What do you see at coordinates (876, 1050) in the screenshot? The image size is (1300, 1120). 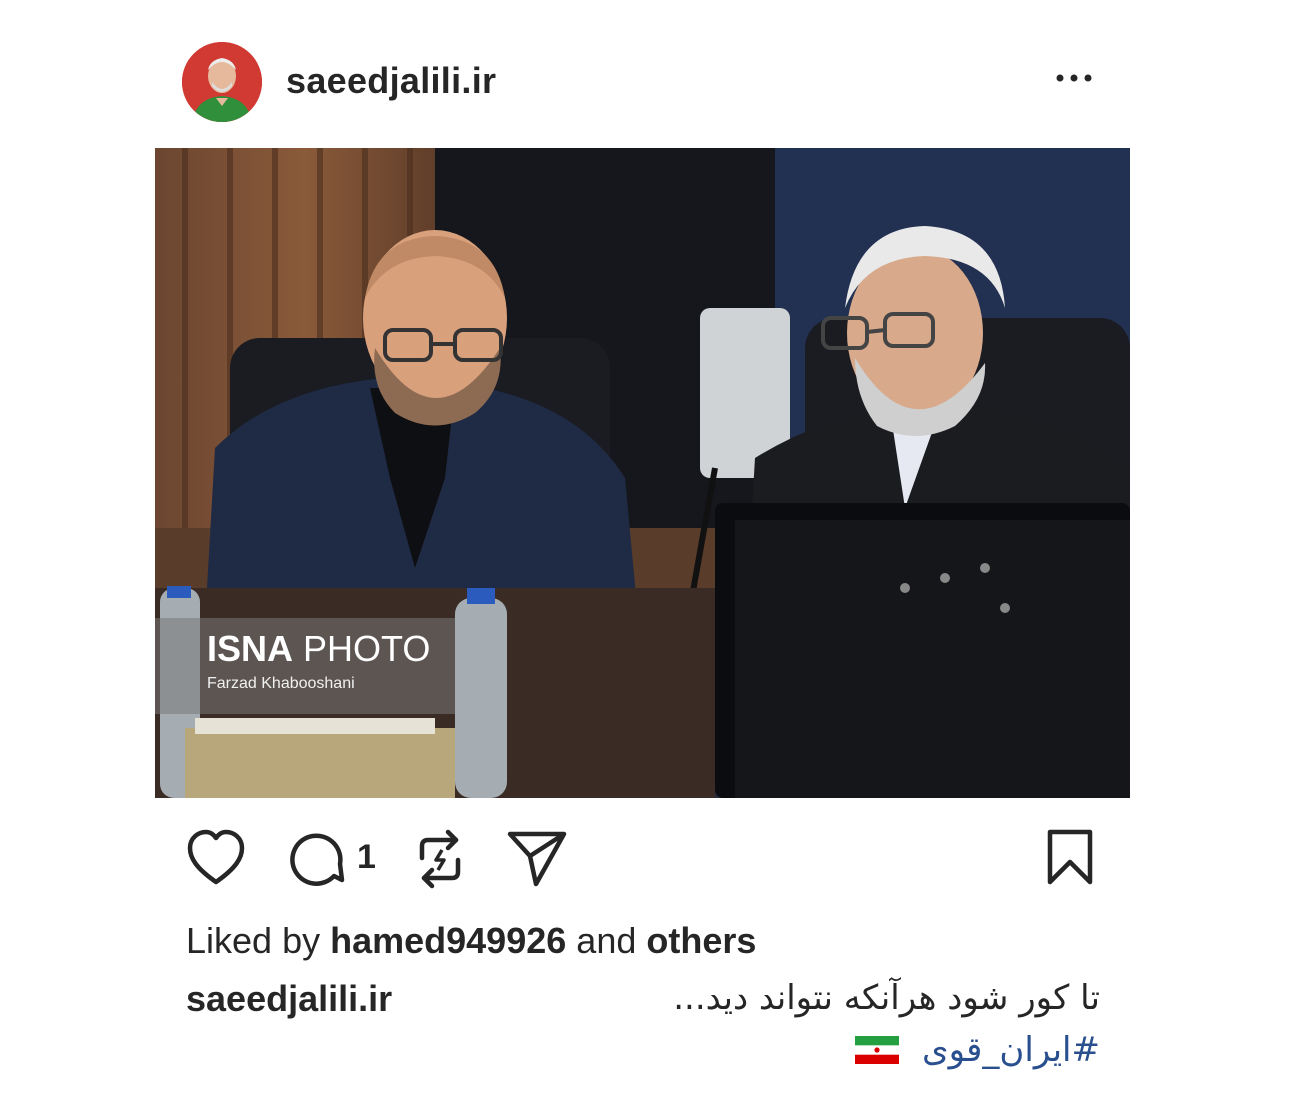 I see `iran-flag-icon` at bounding box center [876, 1050].